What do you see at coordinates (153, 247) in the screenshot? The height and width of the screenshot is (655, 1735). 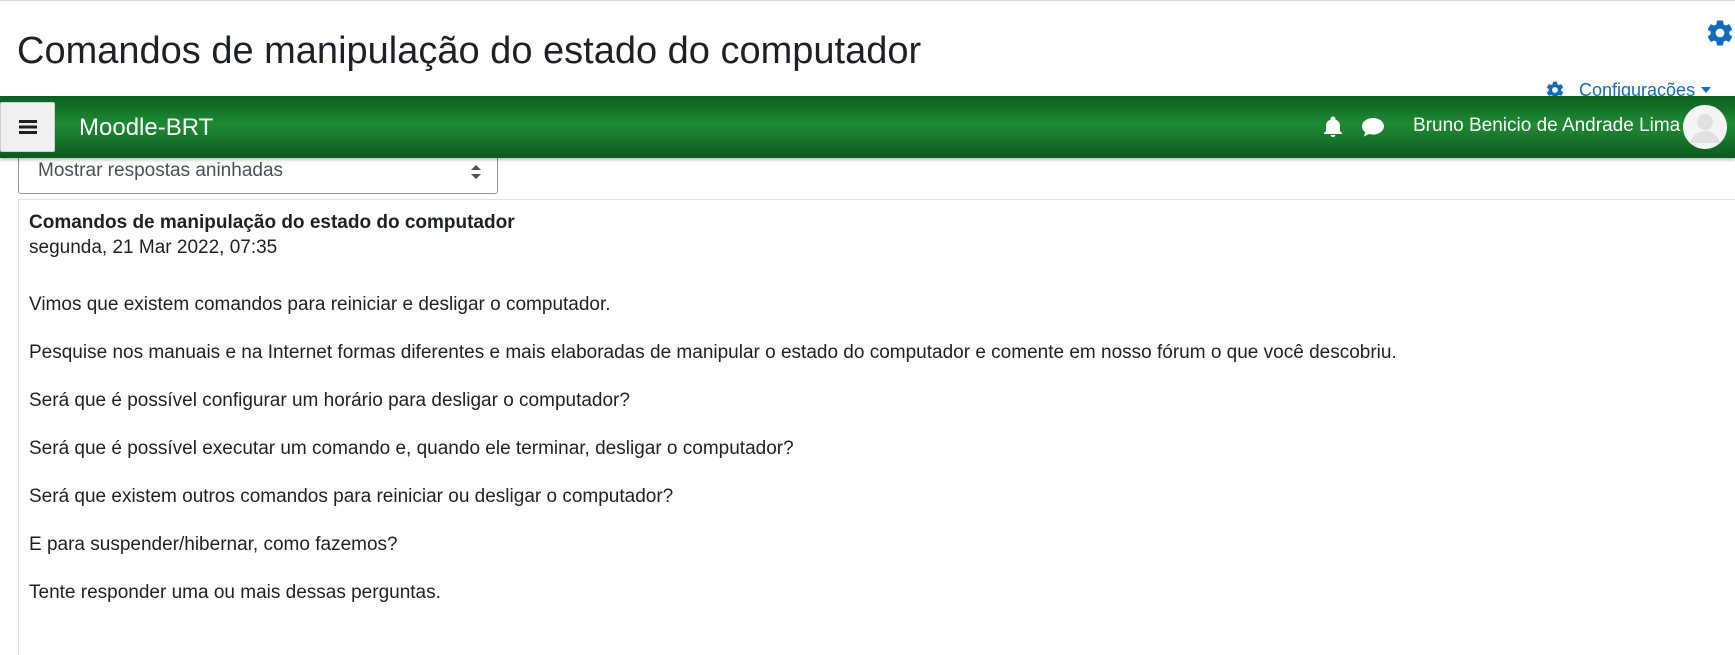 I see `post-date: segunda, 21 Mar 2022, 07:35` at bounding box center [153, 247].